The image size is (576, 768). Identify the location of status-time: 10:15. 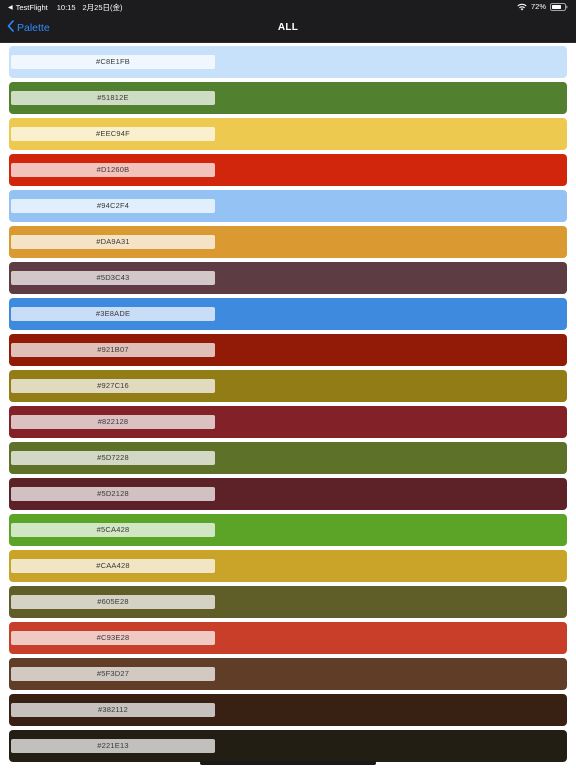
(66, 7).